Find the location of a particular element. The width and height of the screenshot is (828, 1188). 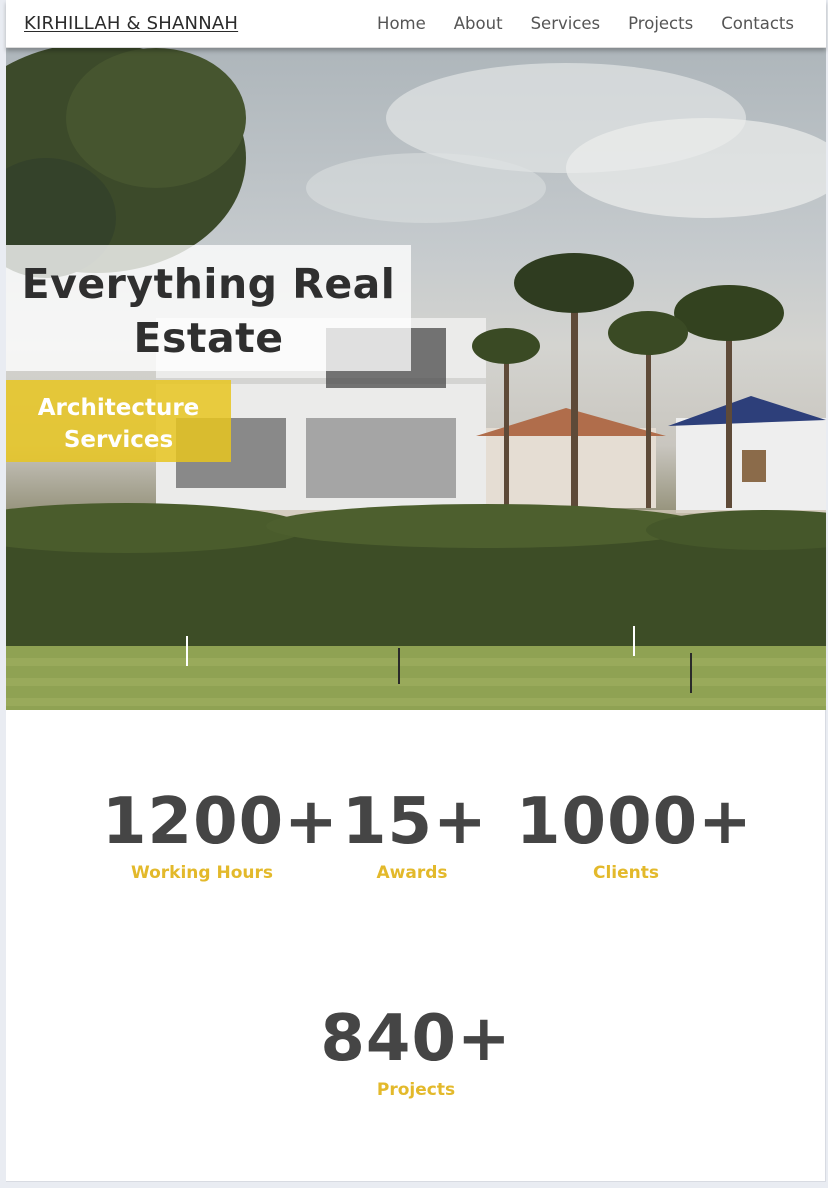

stat-number: 1000+ is located at coordinates (634, 822).